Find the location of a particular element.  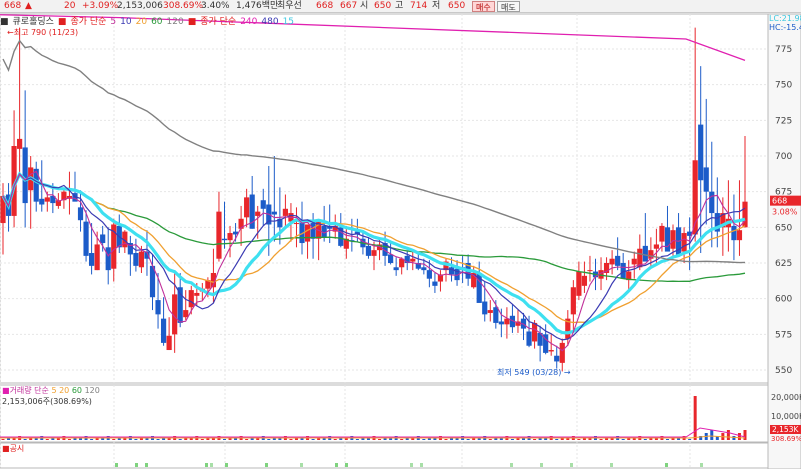

last-pct-text: 3.08% is located at coordinates (785, 212).